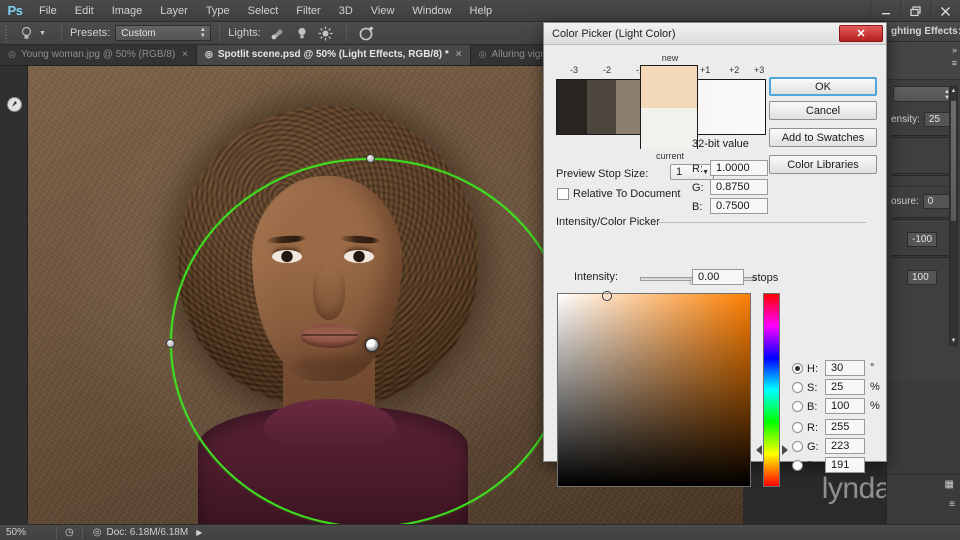  What do you see at coordinates (759, 450) in the screenshot?
I see `hue-marker-left-icon` at bounding box center [759, 450].